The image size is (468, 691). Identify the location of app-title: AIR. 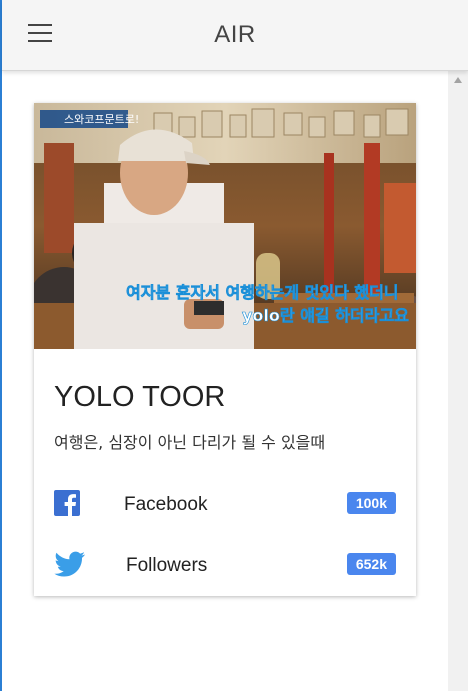
(235, 34).